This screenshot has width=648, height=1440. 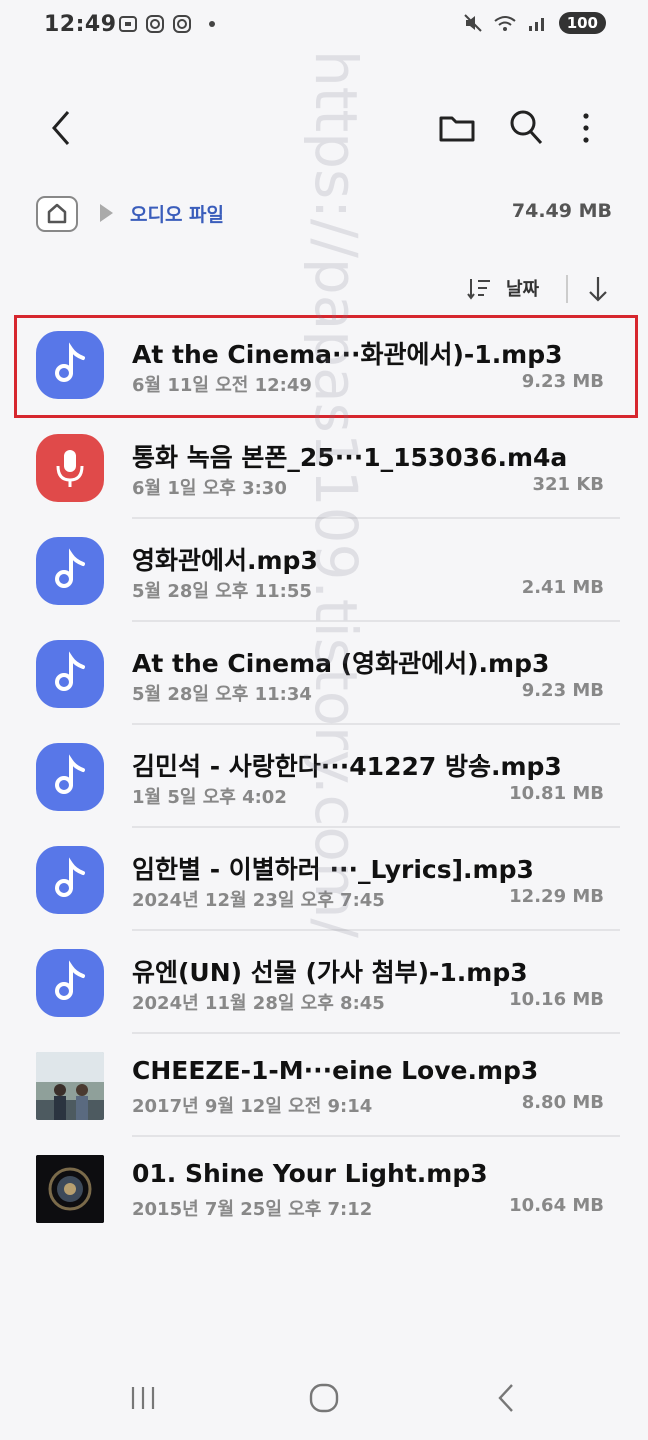 What do you see at coordinates (562, 587) in the screenshot?
I see `file-size: 2.41 MB` at bounding box center [562, 587].